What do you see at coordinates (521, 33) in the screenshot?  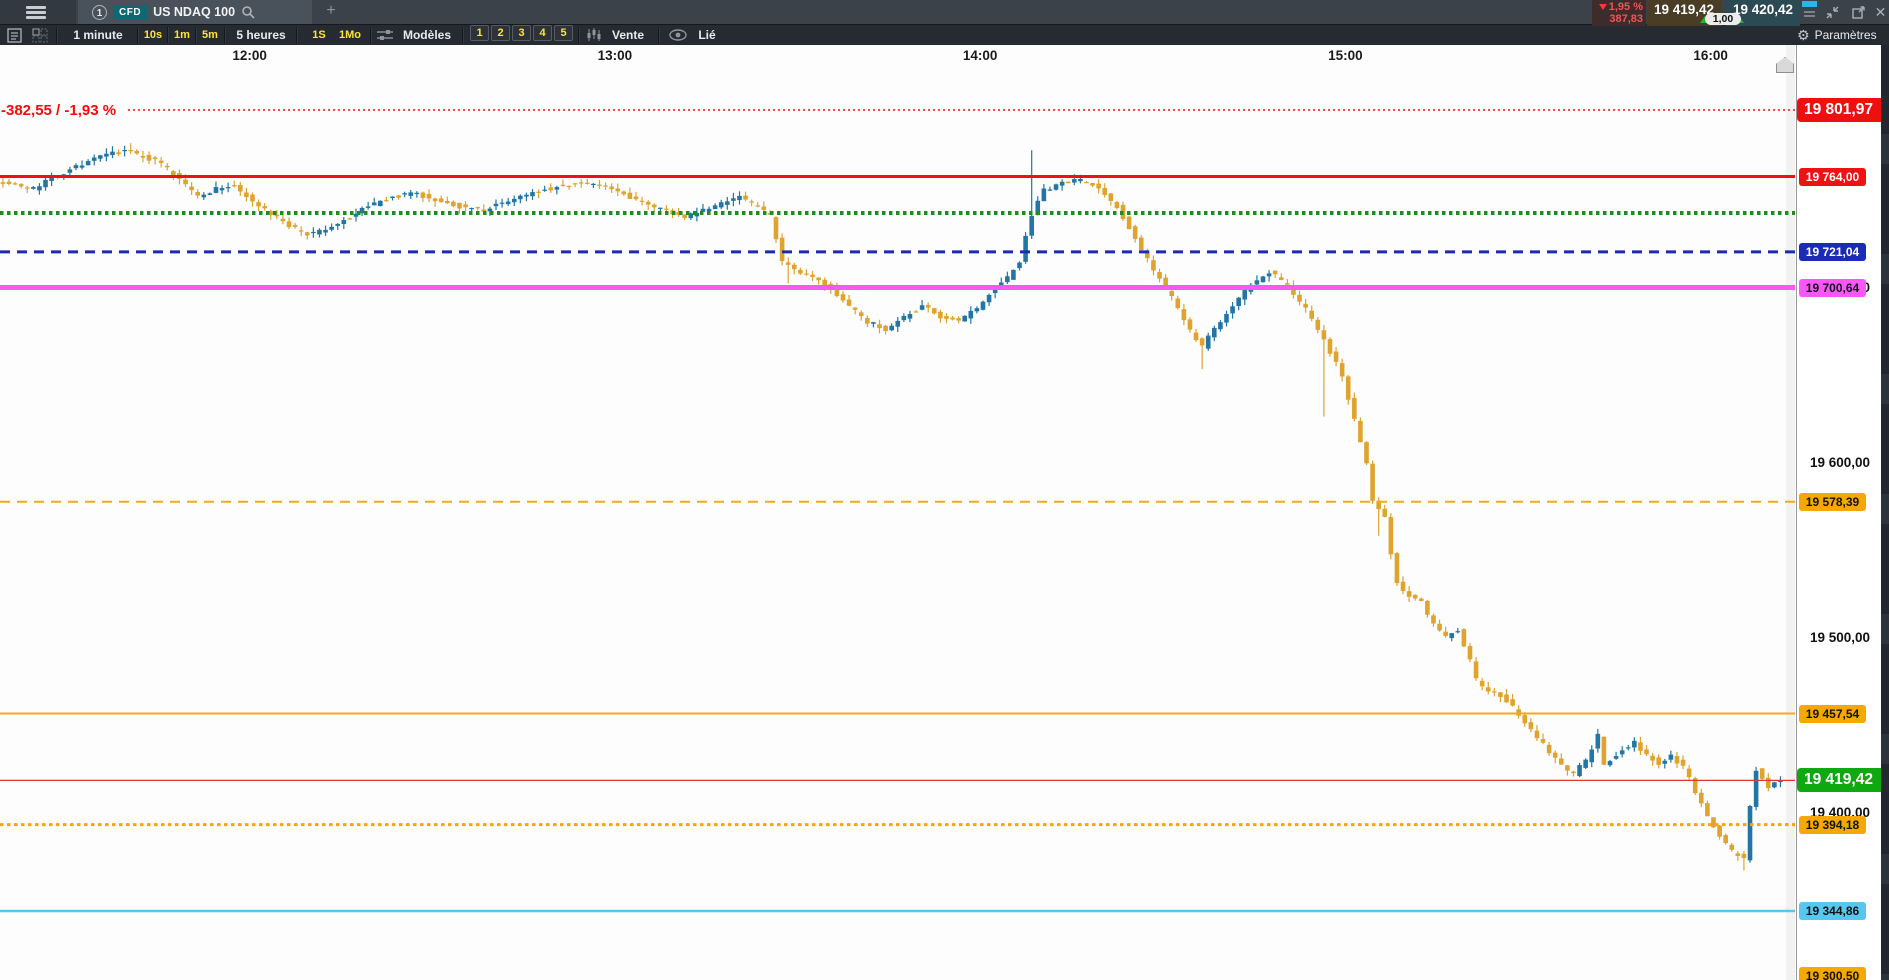 I see `layout-3-button: 3` at bounding box center [521, 33].